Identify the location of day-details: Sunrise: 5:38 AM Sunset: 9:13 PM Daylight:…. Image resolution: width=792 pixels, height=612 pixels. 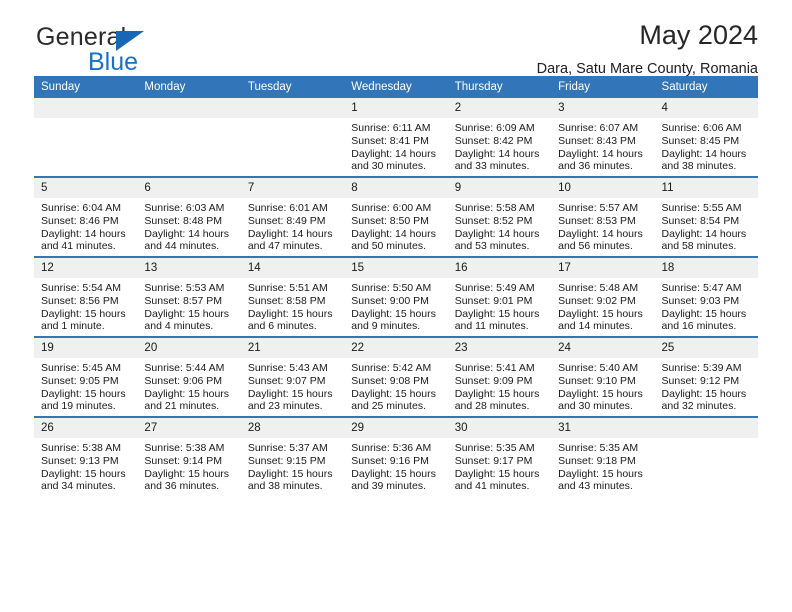
(85, 465).